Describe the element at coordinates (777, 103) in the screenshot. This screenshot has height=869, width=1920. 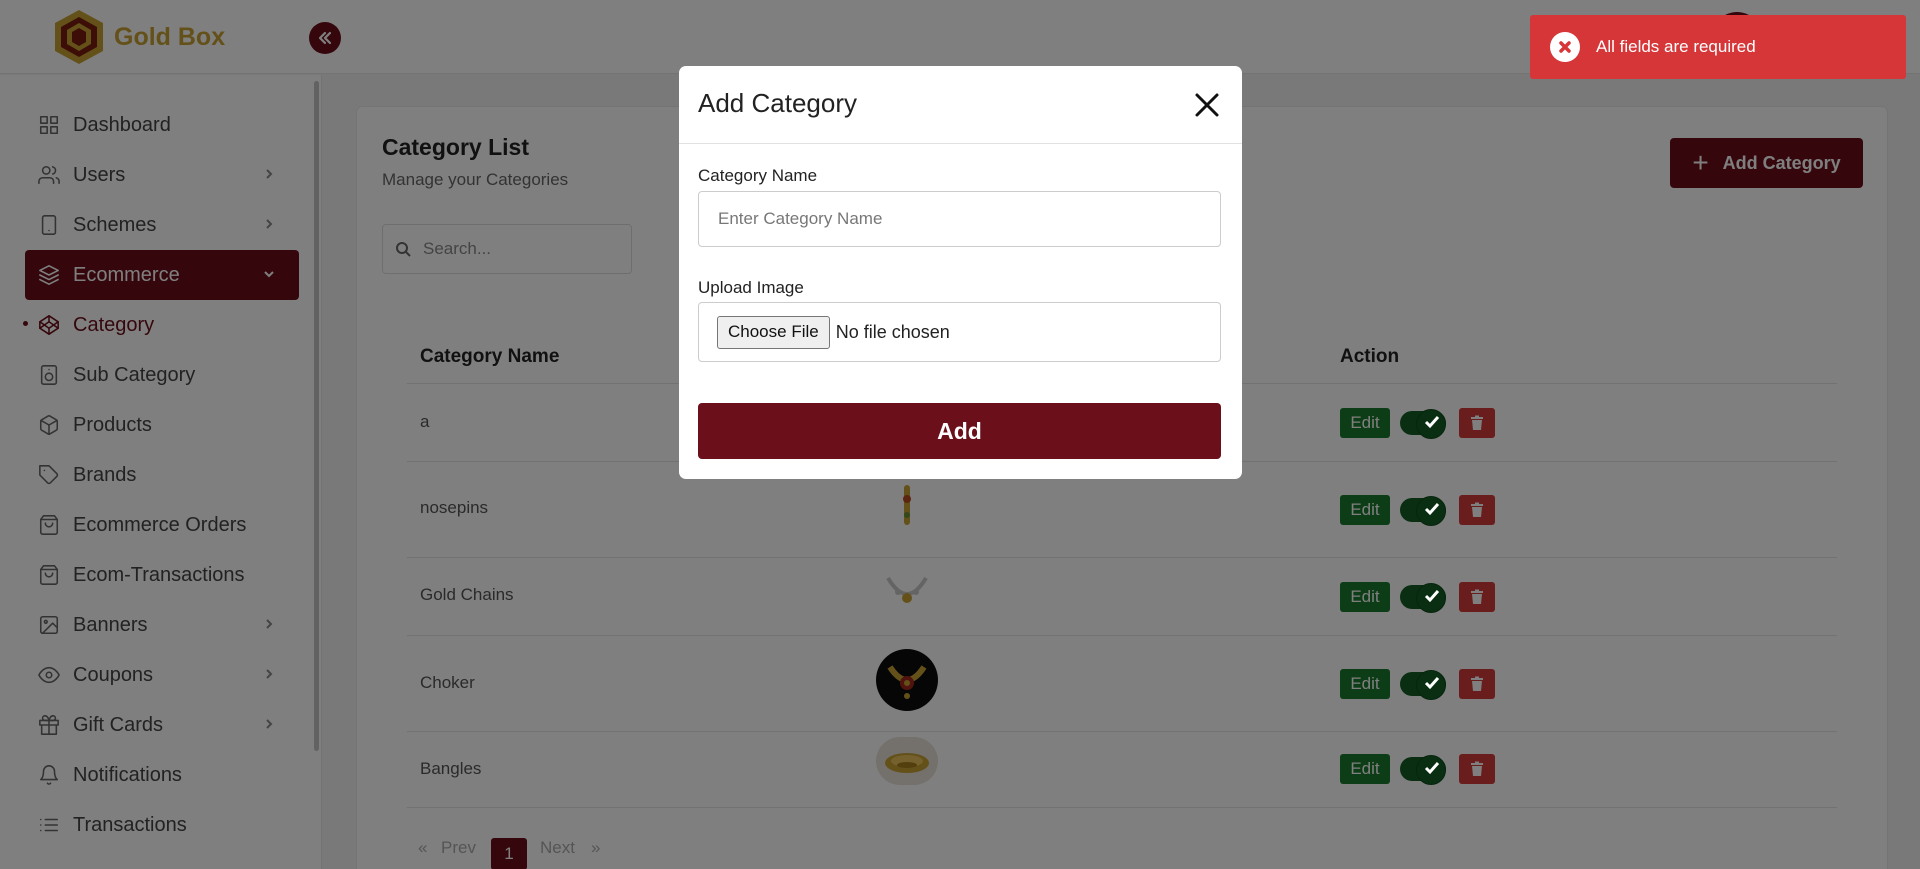
I see `modal-title: Add Category` at that location.